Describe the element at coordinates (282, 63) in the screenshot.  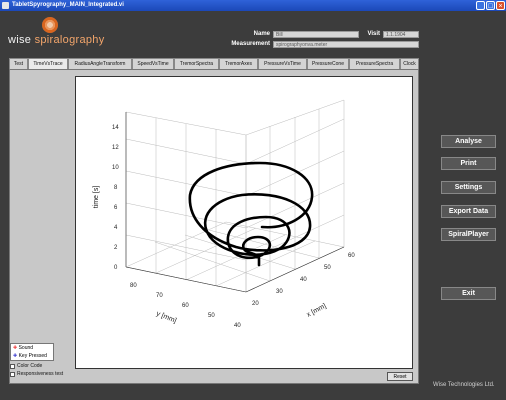
I see `tab-pressurevstime: PressureVsTime` at that location.